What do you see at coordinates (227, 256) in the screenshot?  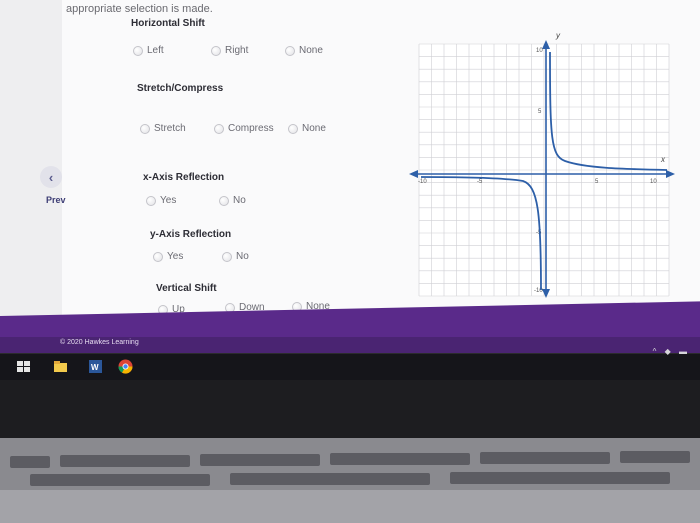 I see `radio-y-reflection-no` at bounding box center [227, 256].